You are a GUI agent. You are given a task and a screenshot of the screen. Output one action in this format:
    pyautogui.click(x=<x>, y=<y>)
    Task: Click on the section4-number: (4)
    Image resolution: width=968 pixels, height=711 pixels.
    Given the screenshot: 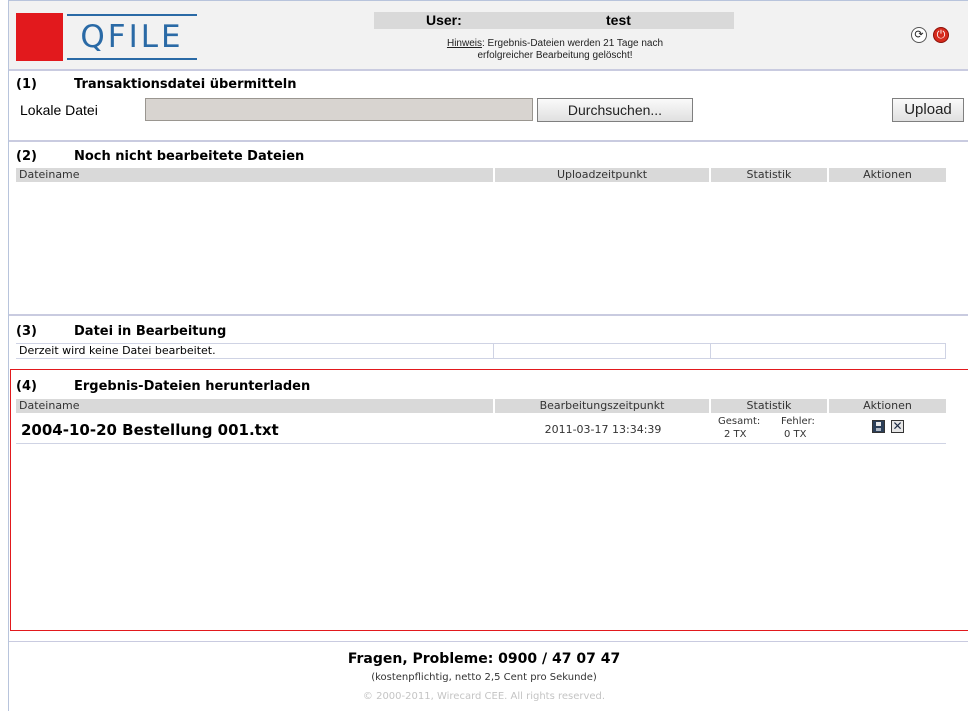 What is the action you would take?
    pyautogui.click(x=26, y=386)
    